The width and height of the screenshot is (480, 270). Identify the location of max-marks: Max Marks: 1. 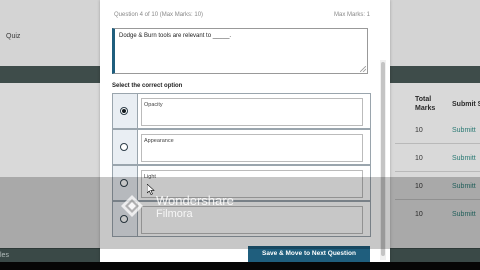
(352, 15).